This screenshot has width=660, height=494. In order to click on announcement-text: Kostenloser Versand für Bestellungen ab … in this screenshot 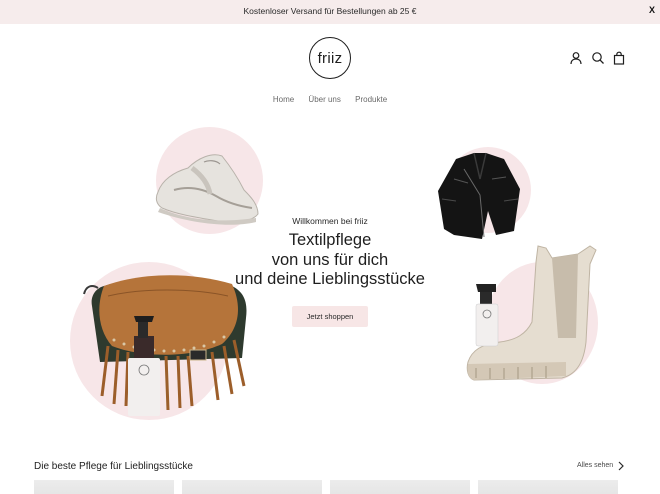, I will do `click(330, 11)`.